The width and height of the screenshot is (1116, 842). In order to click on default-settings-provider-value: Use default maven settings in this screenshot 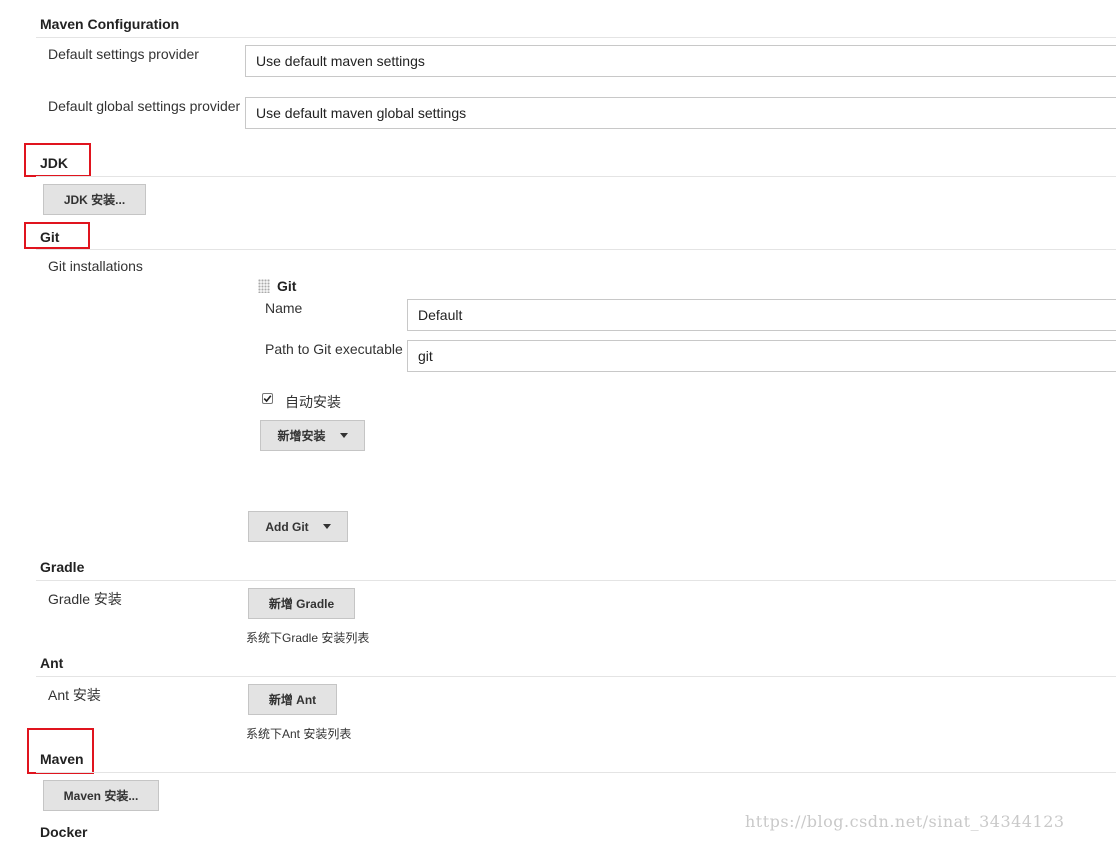, I will do `click(340, 61)`.